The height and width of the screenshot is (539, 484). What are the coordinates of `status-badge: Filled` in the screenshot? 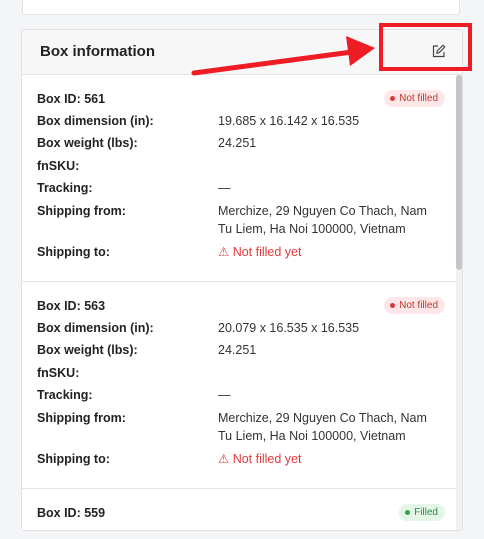 It's located at (422, 512).